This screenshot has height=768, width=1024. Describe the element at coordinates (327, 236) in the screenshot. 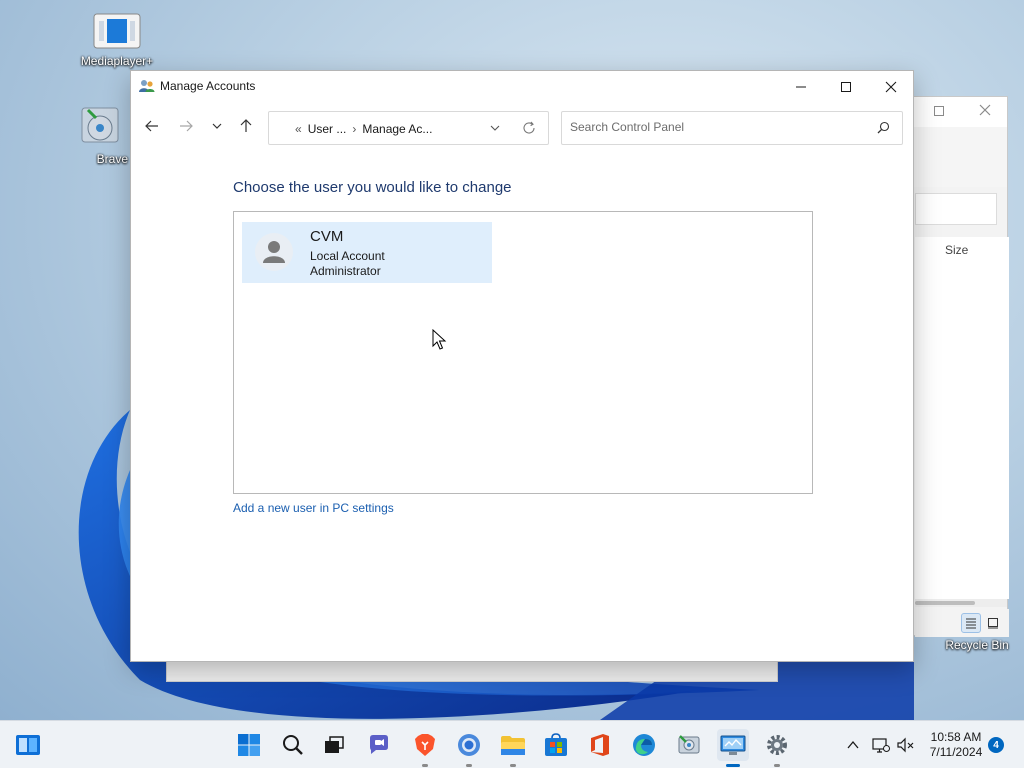

I see `user-name: CVM` at that location.